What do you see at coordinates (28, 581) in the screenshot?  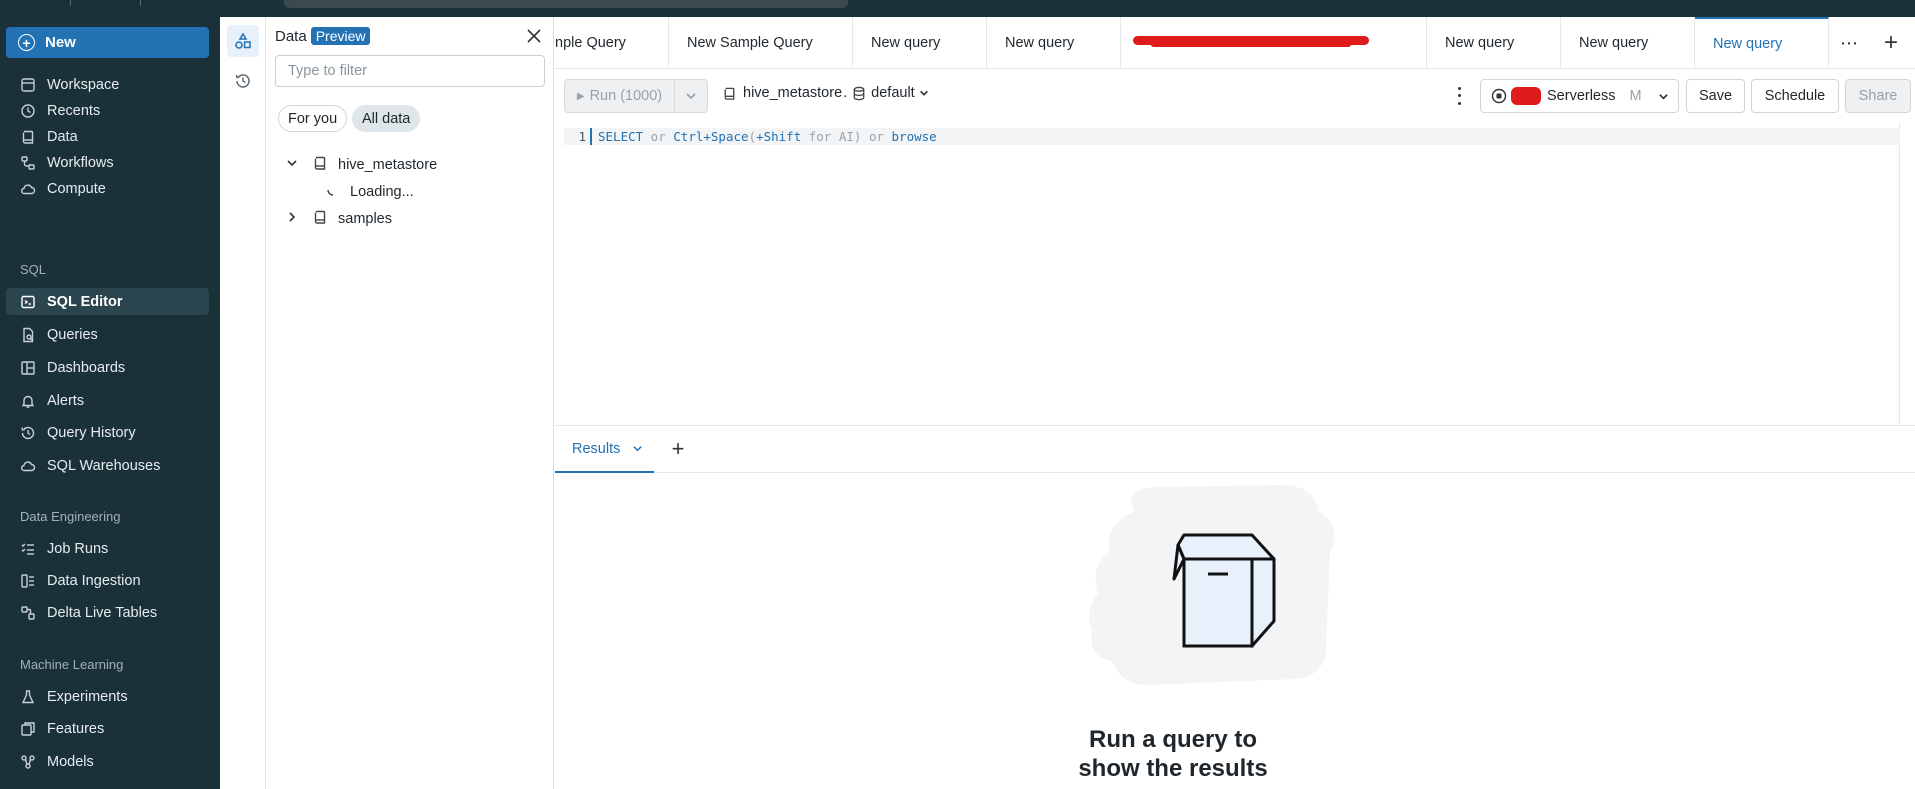 I see `ingestion-icon` at bounding box center [28, 581].